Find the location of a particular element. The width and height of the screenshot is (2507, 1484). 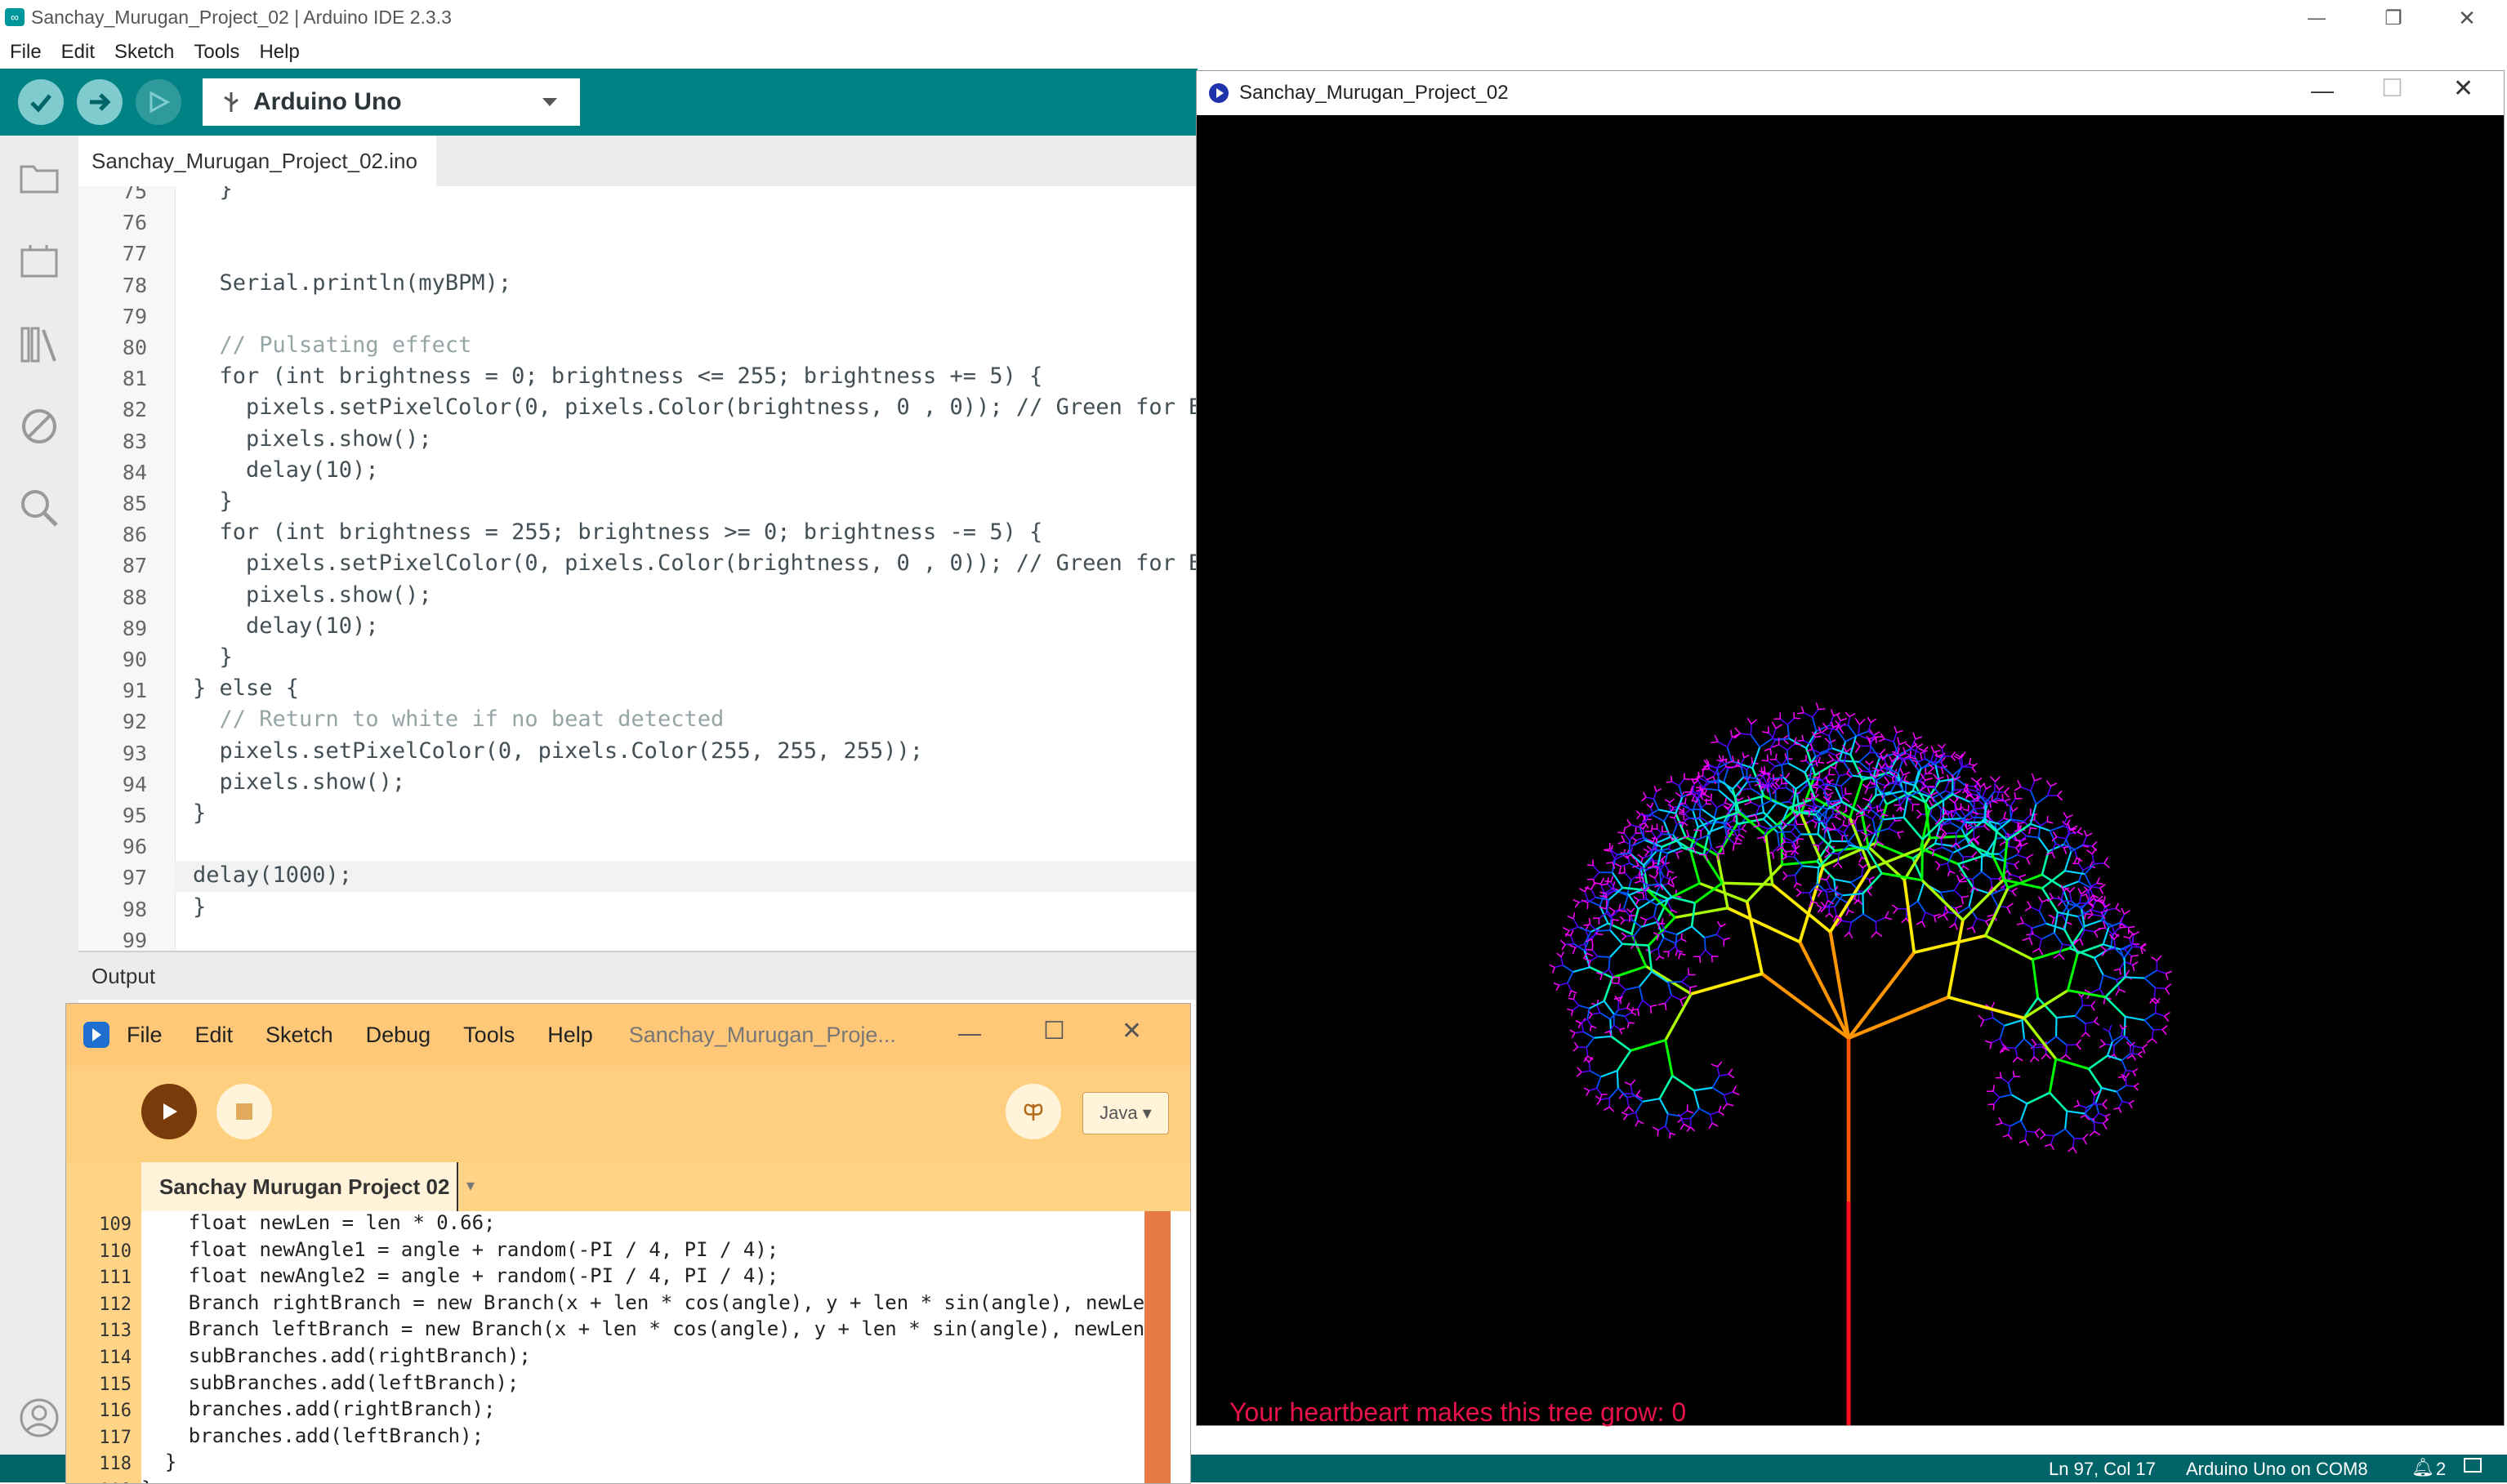

pde-menu-help: Help is located at coordinates (570, 1036).